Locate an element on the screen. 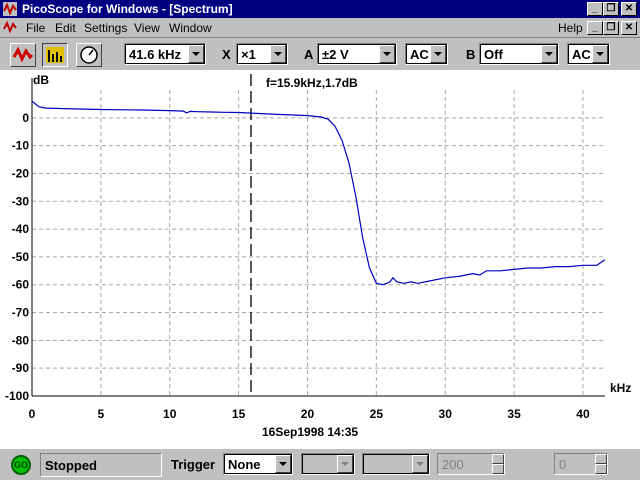 Image resolution: width=640 pixels, height=480 pixels. picoscope-app-icon is located at coordinates (10, 9).